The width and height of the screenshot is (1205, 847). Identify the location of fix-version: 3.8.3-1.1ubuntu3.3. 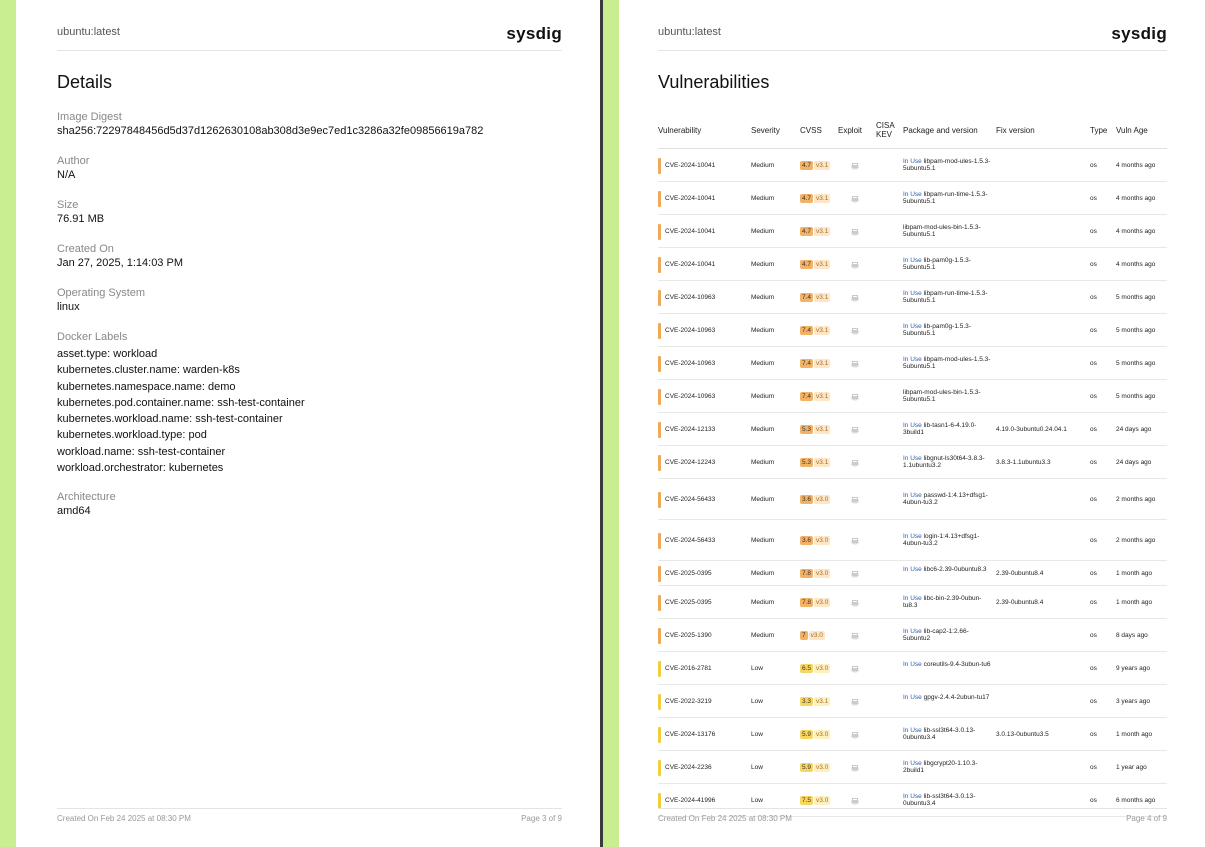
(1023, 462).